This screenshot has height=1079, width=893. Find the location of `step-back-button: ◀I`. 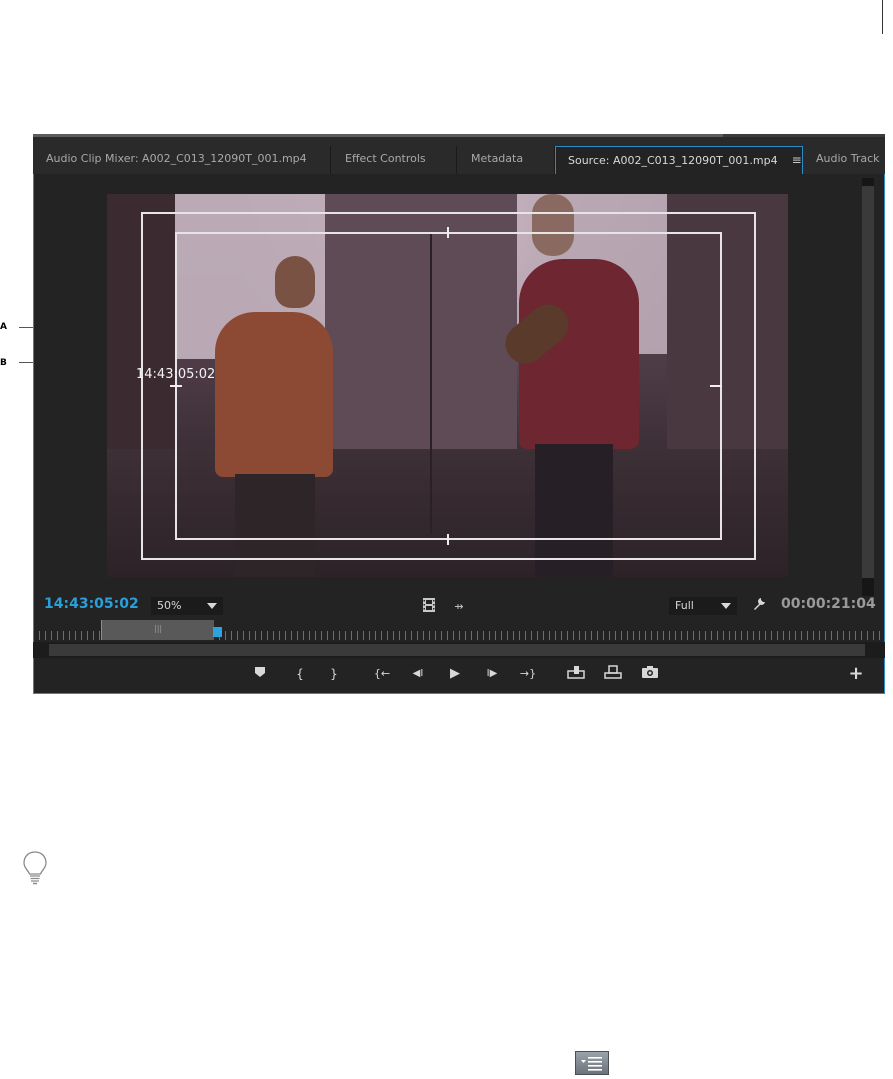

step-back-button: ◀I is located at coordinates (418, 674).